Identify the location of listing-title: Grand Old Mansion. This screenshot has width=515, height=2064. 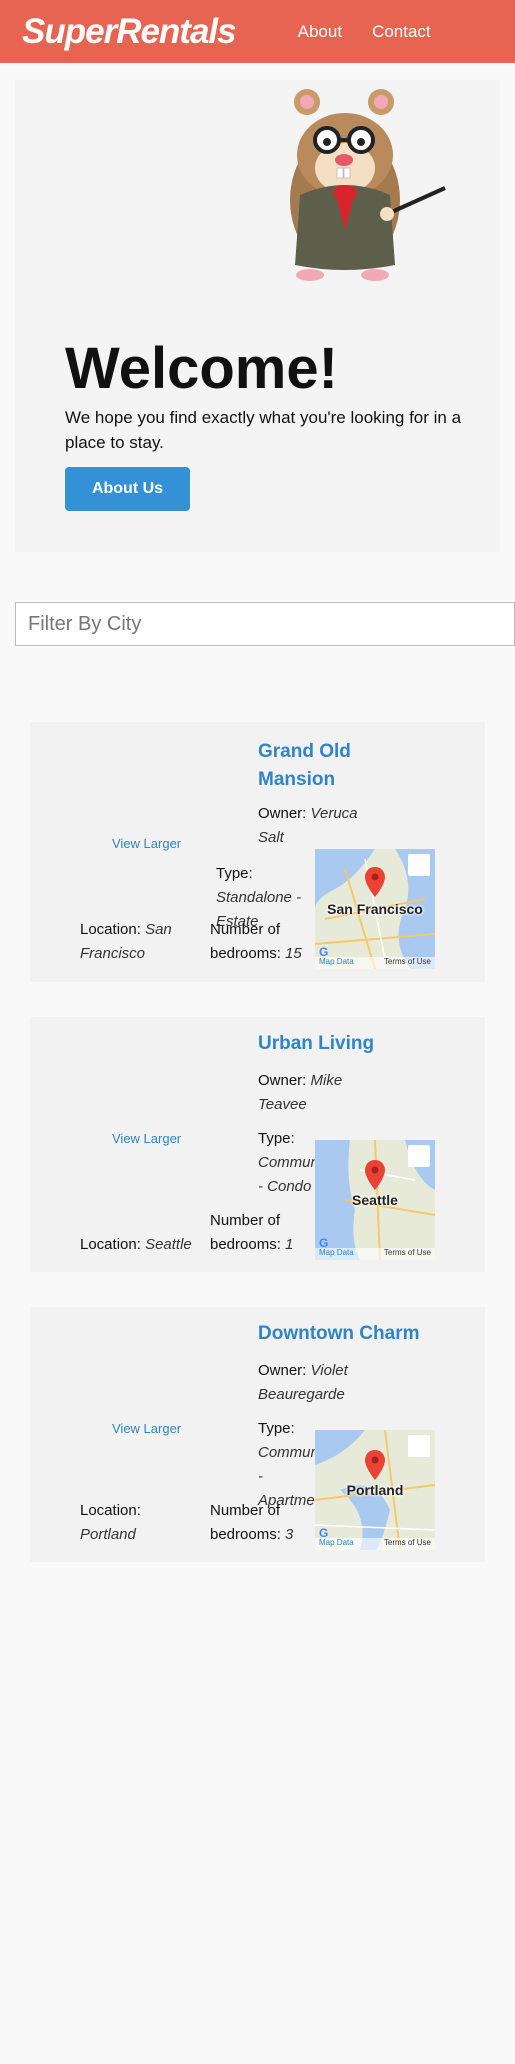
(338, 766).